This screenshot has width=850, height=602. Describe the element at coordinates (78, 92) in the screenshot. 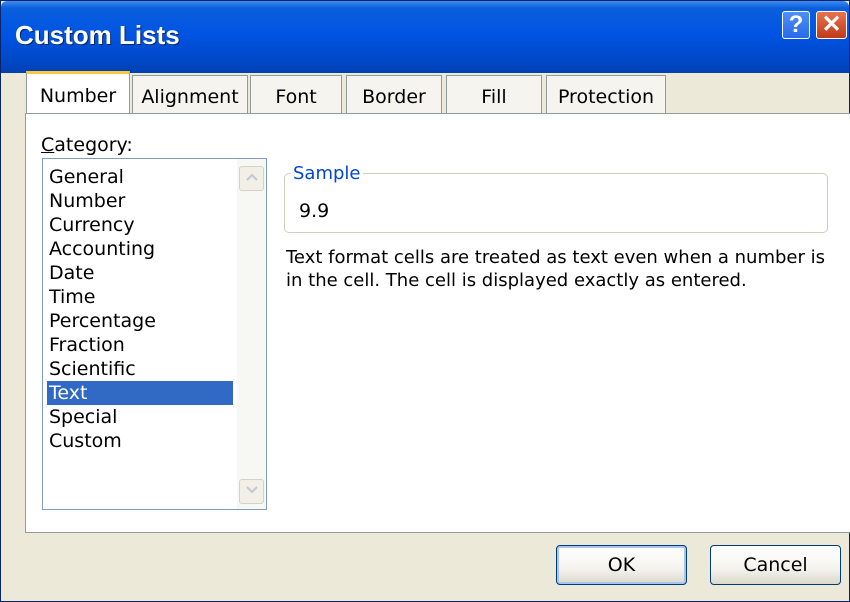

I see `tab-number: Number` at that location.